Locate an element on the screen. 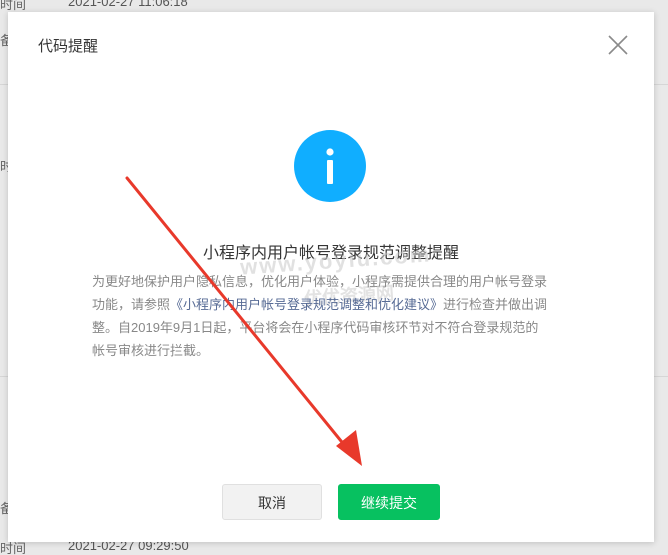 The image size is (668, 555). cancel-button: 取消 is located at coordinates (272, 502).